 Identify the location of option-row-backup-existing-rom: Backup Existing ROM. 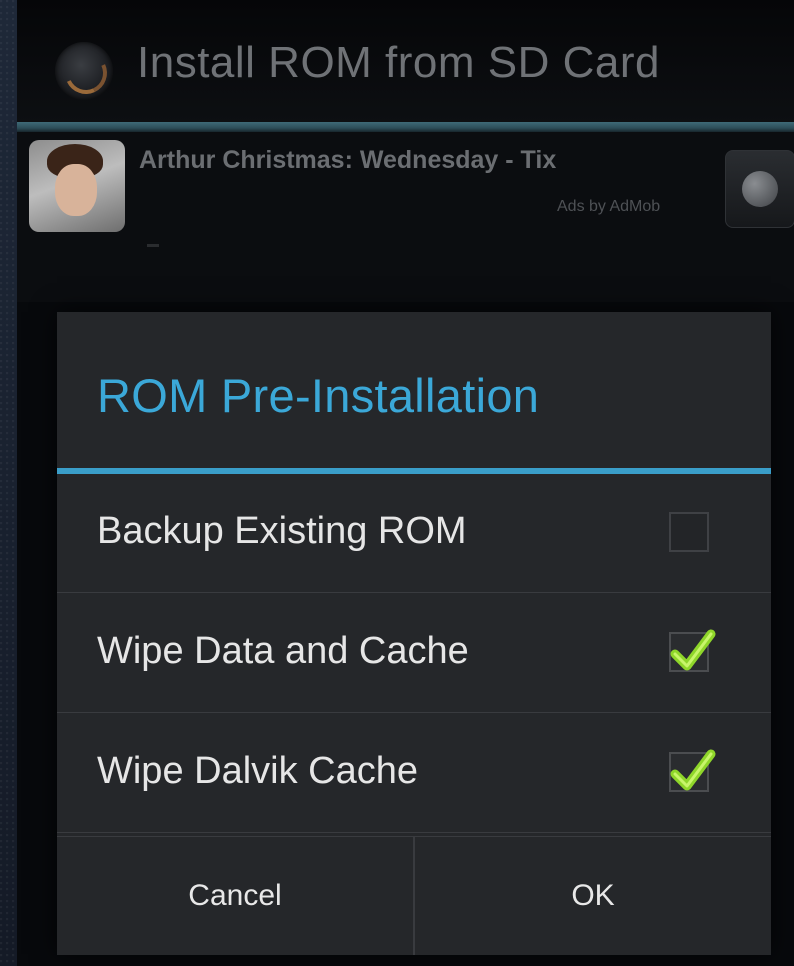
(414, 533).